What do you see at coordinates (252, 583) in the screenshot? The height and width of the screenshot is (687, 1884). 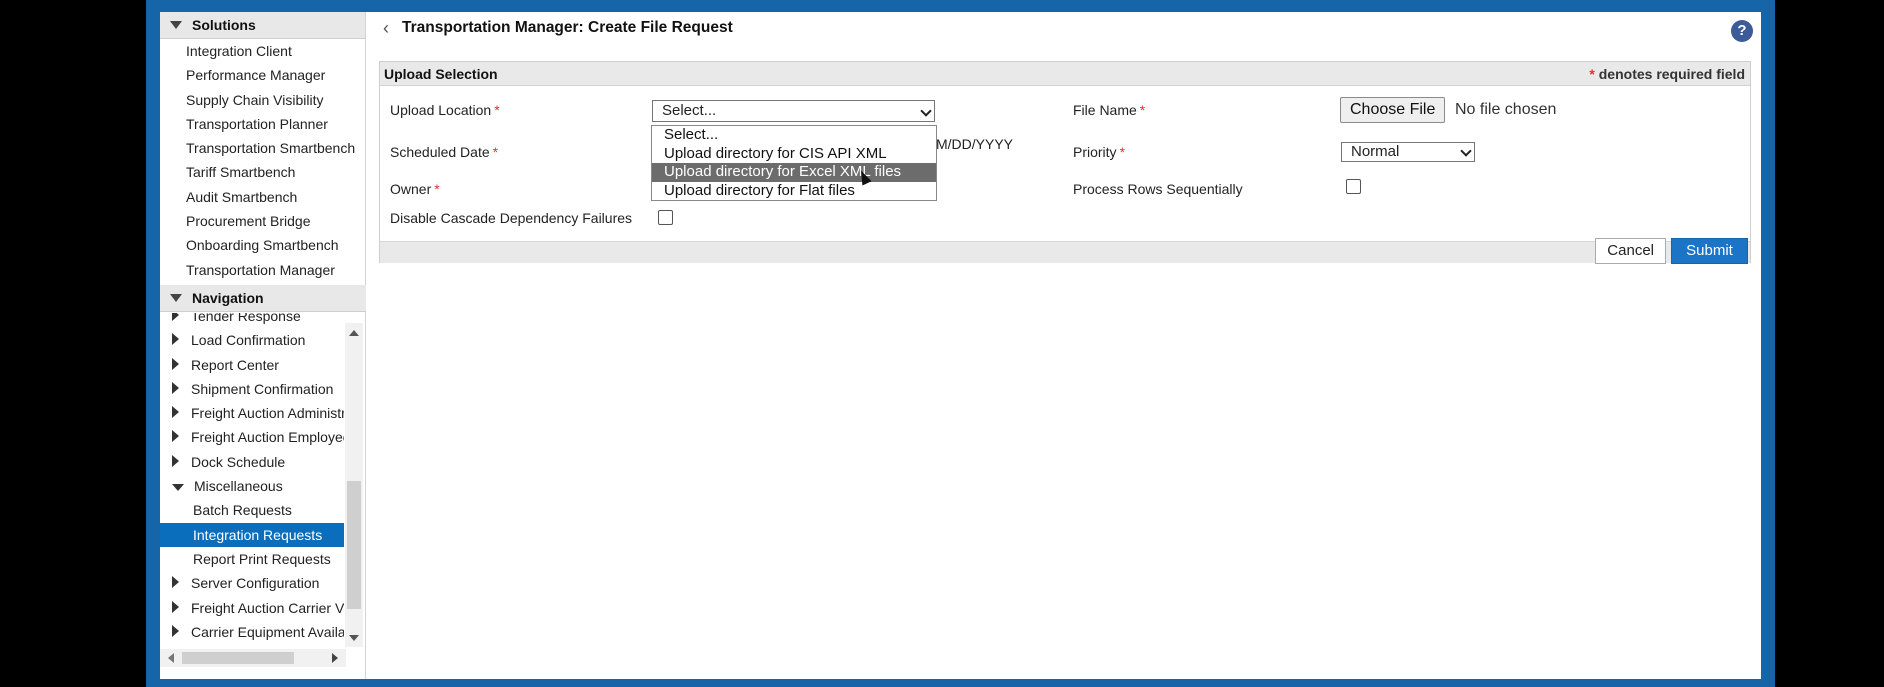 I see `nav-item: Server Configuration` at bounding box center [252, 583].